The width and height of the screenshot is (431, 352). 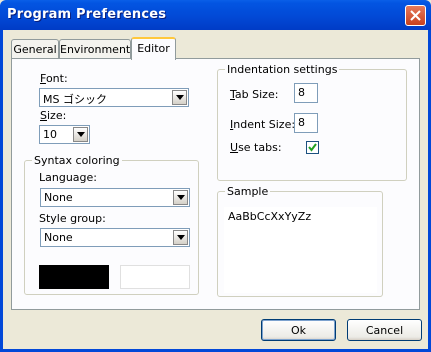 What do you see at coordinates (301, 122) in the screenshot?
I see `indent-size-value: 8` at bounding box center [301, 122].